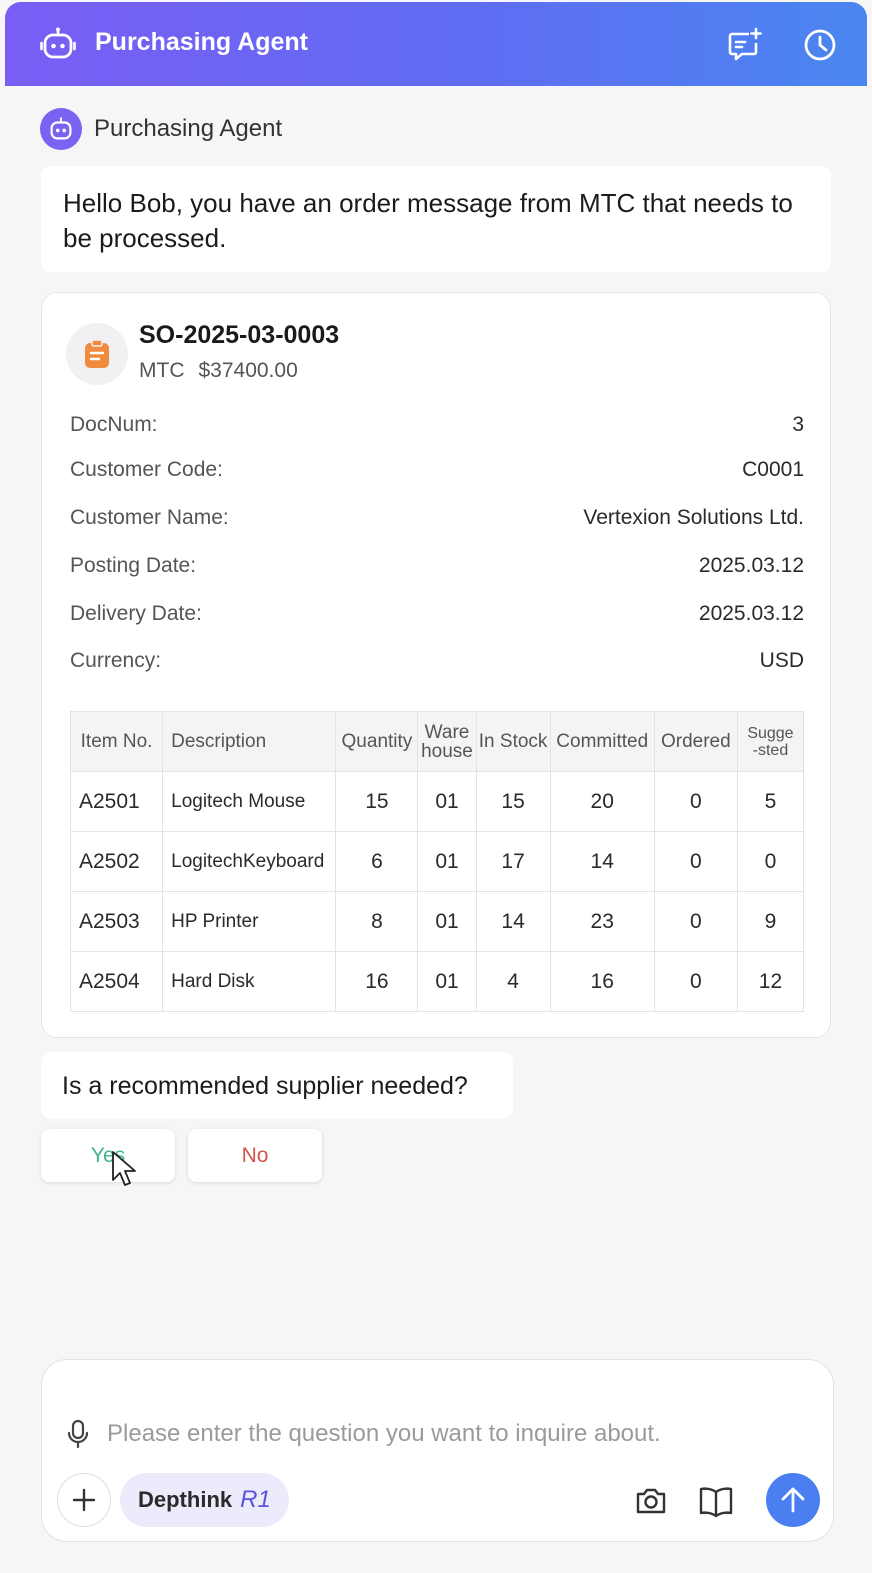 The width and height of the screenshot is (872, 1573). I want to click on deepthink-badge: R1, so click(255, 1499).